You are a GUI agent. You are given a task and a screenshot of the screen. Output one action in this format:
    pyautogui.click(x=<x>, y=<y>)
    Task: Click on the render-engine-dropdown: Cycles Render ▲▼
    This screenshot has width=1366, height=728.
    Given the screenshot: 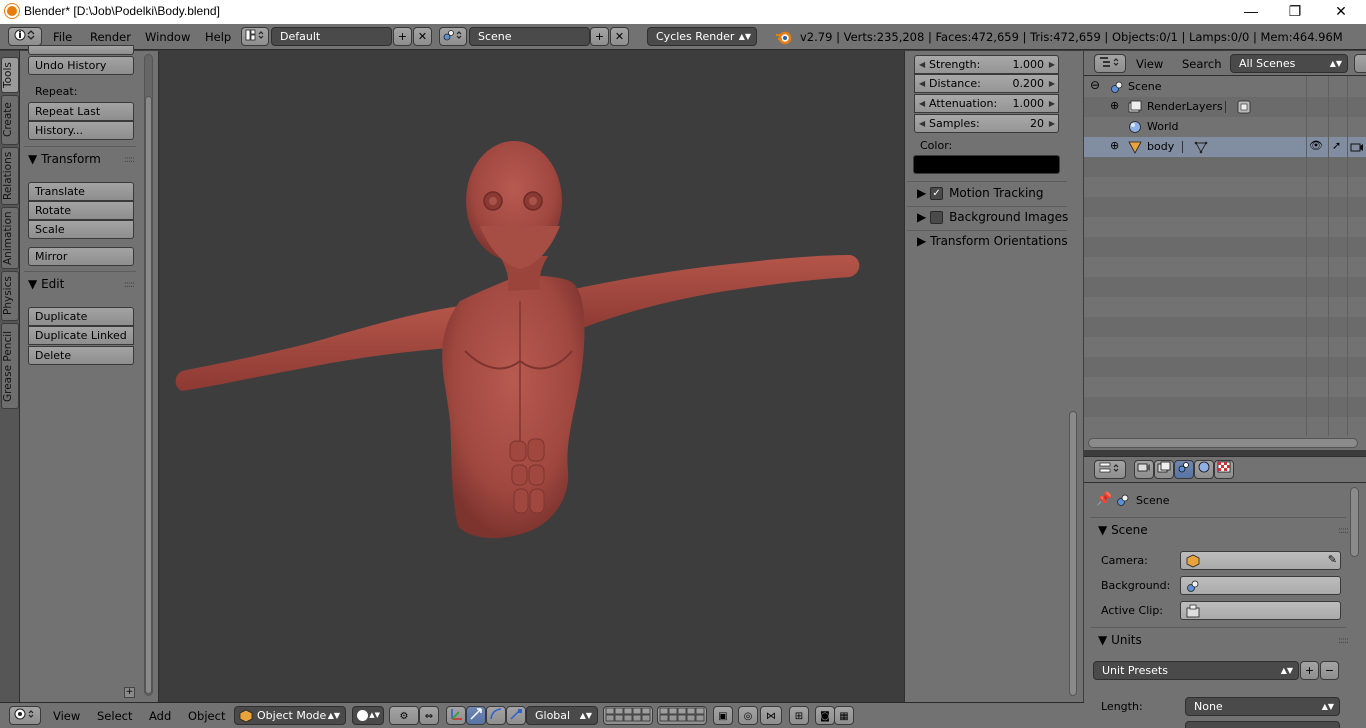 What is the action you would take?
    pyautogui.click(x=702, y=36)
    